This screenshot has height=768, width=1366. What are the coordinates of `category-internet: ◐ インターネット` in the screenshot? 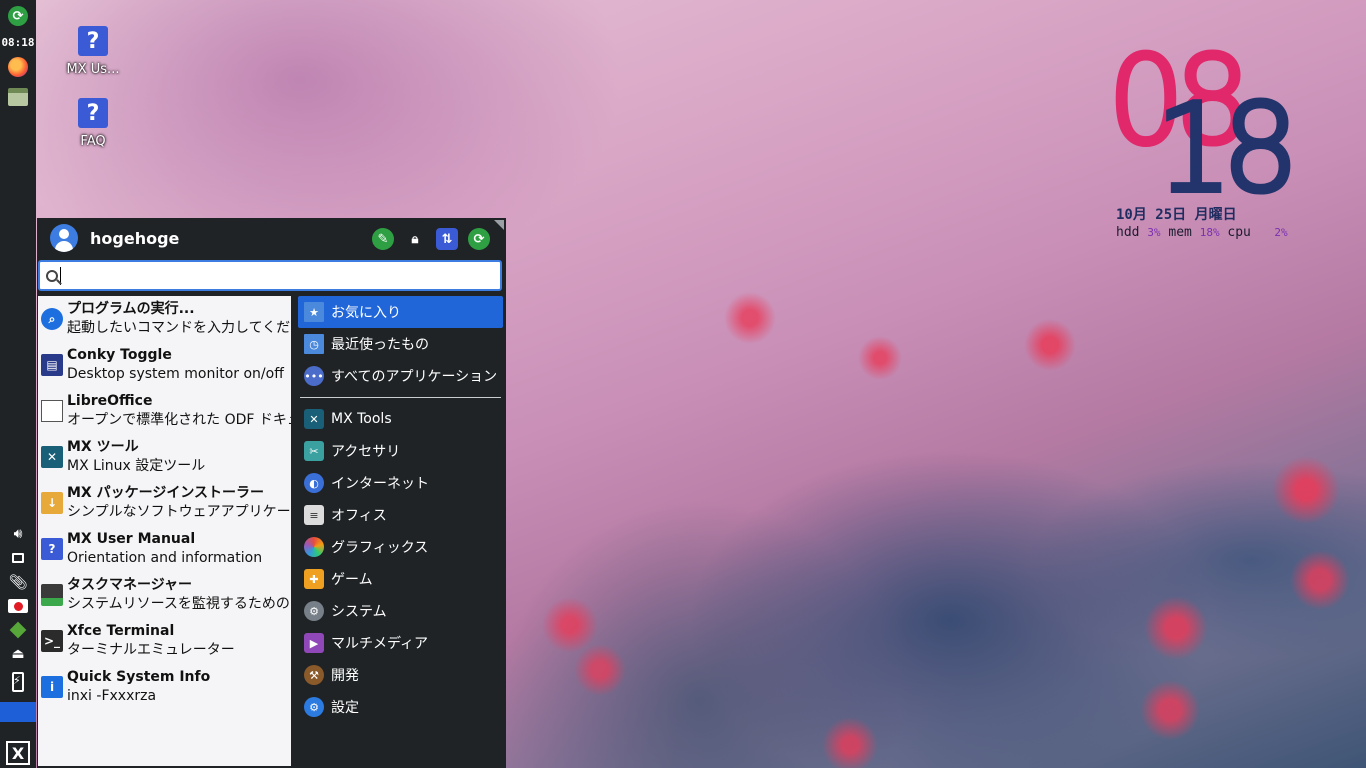 It's located at (400, 483).